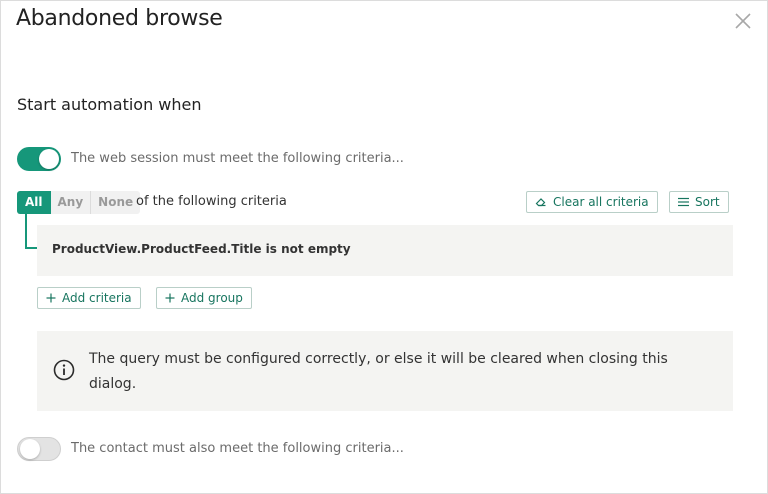  Describe the element at coordinates (34, 202) in the screenshot. I see `match-all-option: All` at that location.